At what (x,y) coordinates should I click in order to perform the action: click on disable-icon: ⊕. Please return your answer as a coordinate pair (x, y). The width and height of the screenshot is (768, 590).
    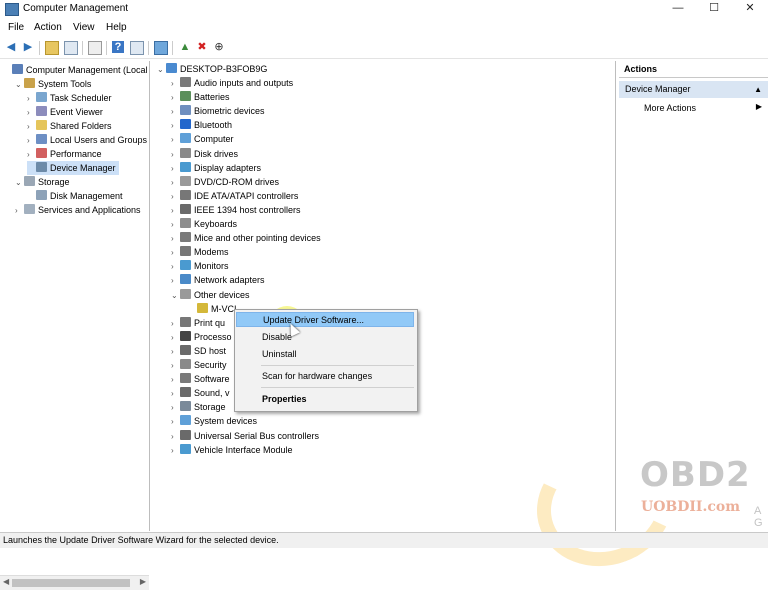
    Looking at the image, I should click on (219, 47).